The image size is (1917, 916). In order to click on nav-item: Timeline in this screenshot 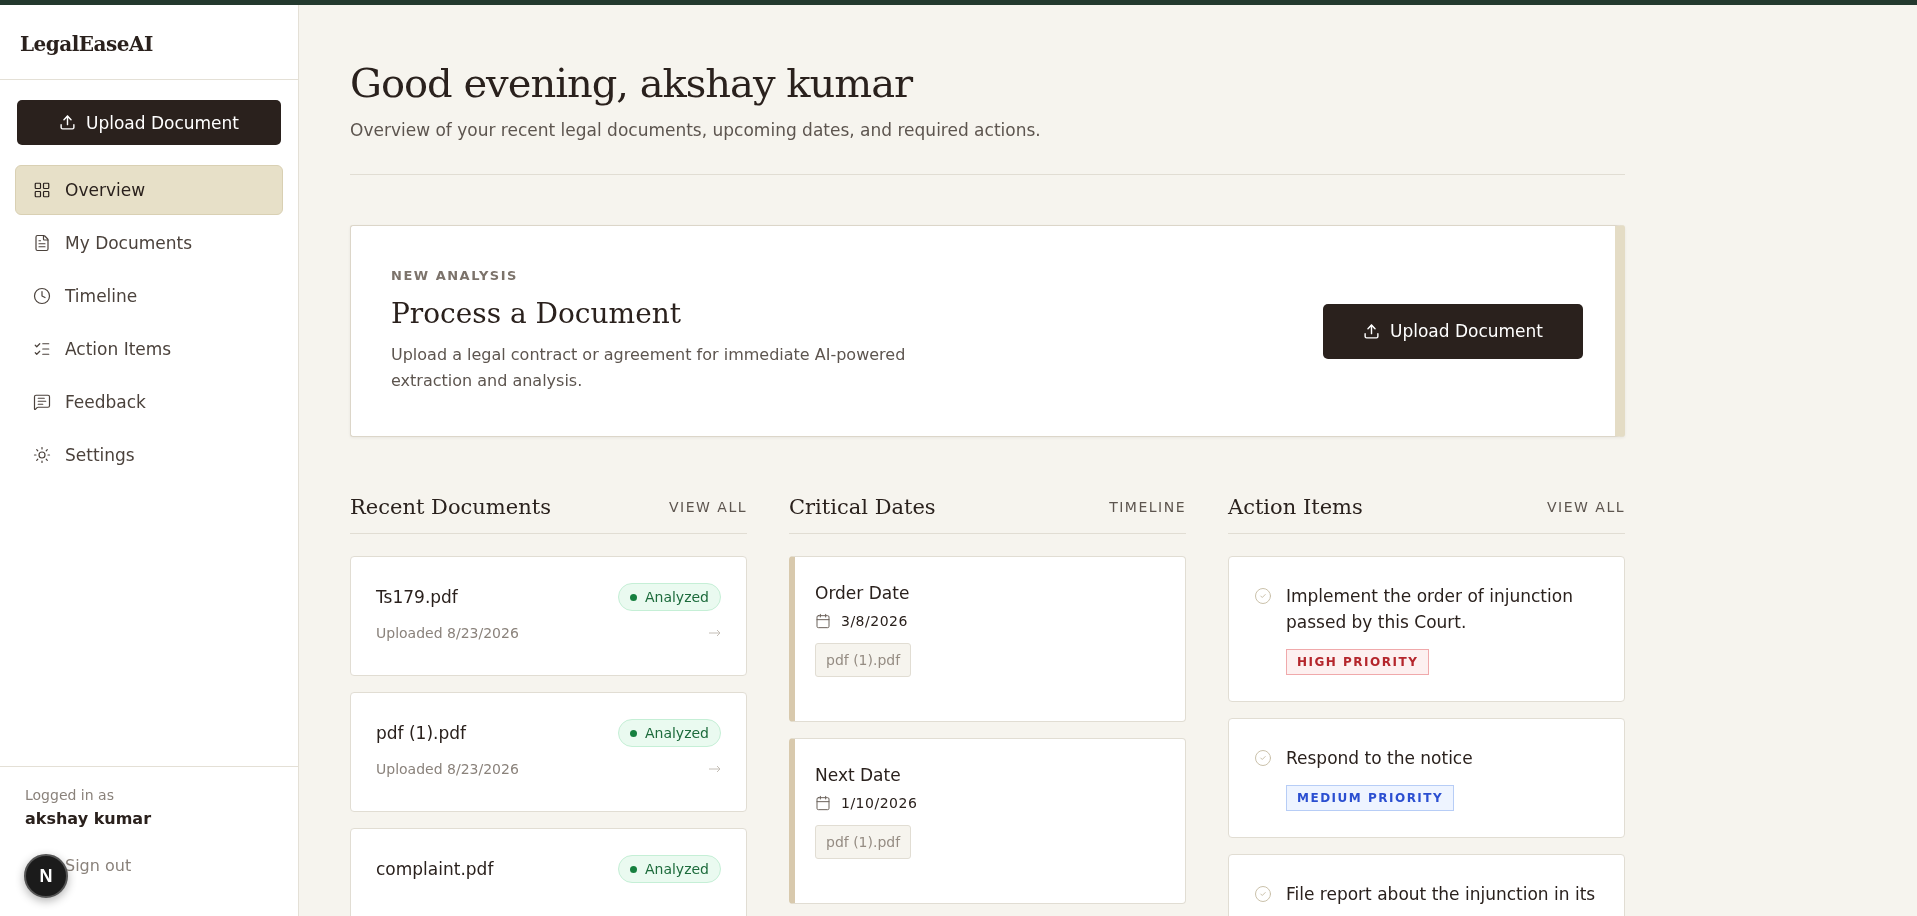, I will do `click(149, 296)`.